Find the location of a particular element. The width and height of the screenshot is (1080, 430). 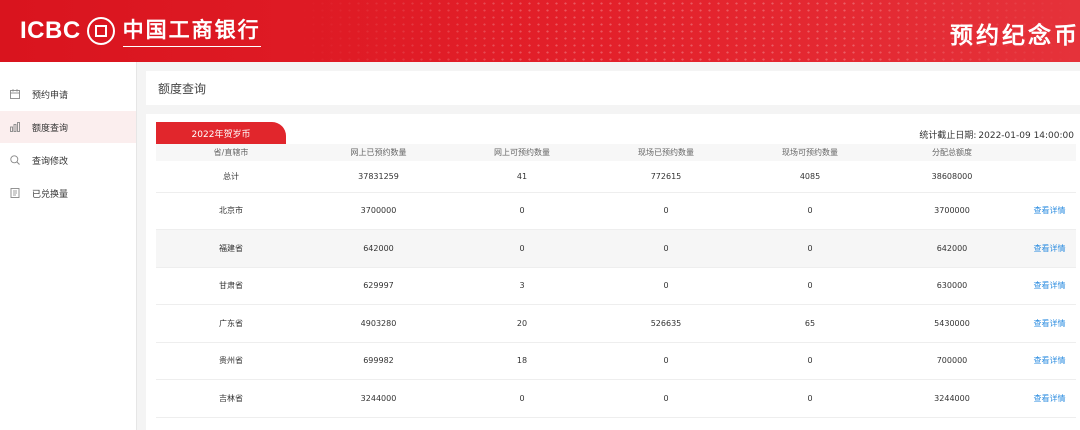

cell-online-reserved: 3244000 is located at coordinates (378, 398).